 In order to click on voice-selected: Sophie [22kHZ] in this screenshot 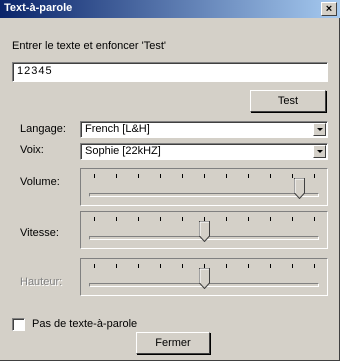, I will do `click(123, 151)`.